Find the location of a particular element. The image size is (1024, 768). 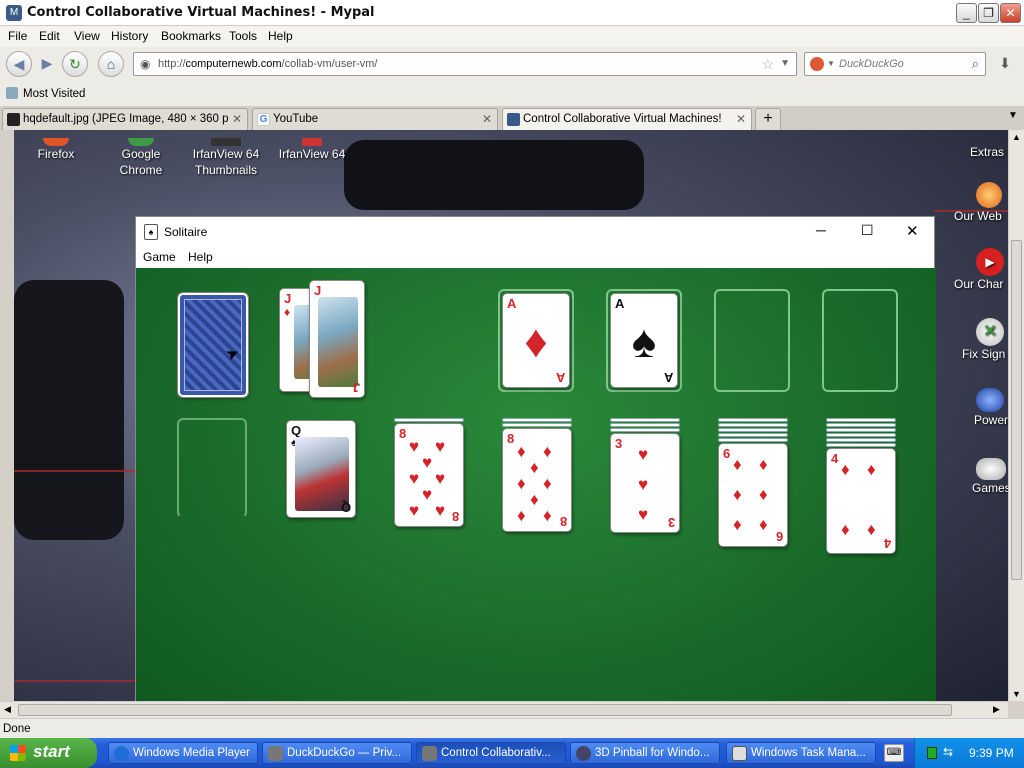

tableau-card-8-hearts: 8 ♥ ♥ ♥ ♥ ♥ ♥ ♥ ♥ 8 is located at coordinates (429, 475).